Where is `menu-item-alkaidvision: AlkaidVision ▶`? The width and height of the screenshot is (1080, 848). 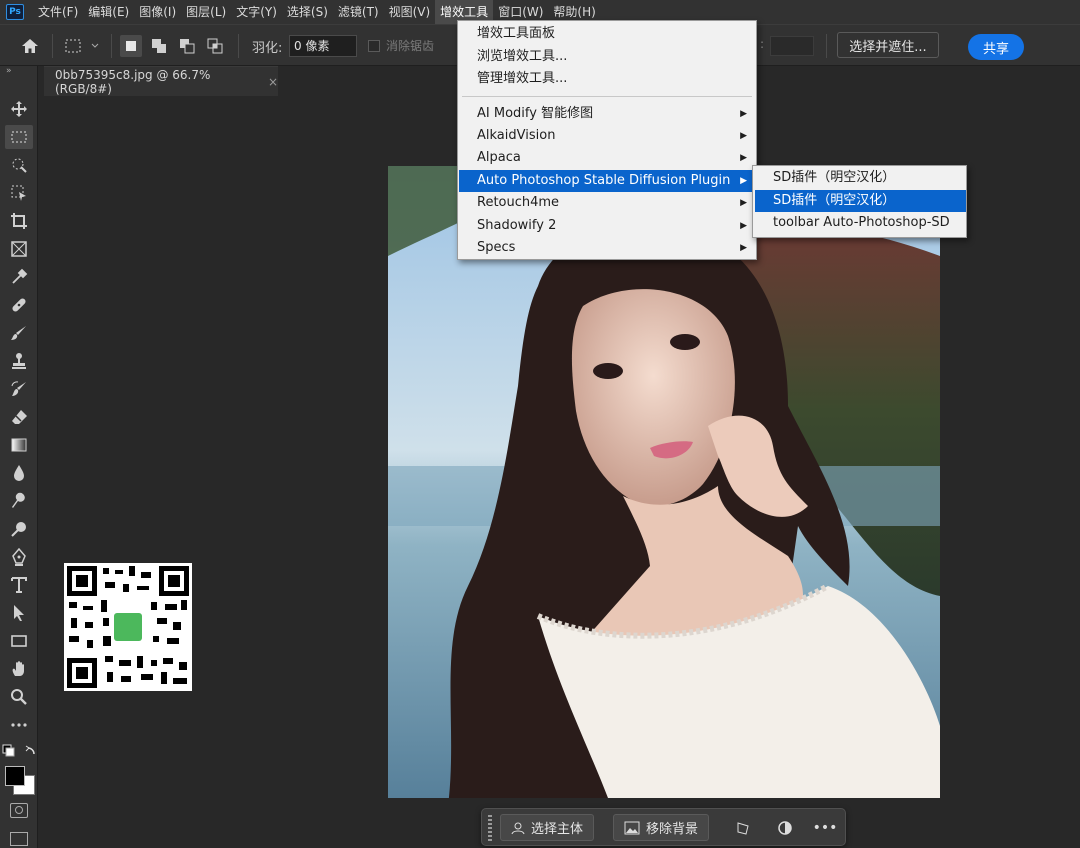
menu-item-alkaidvision: AlkaidVision ▶ is located at coordinates (607, 136).